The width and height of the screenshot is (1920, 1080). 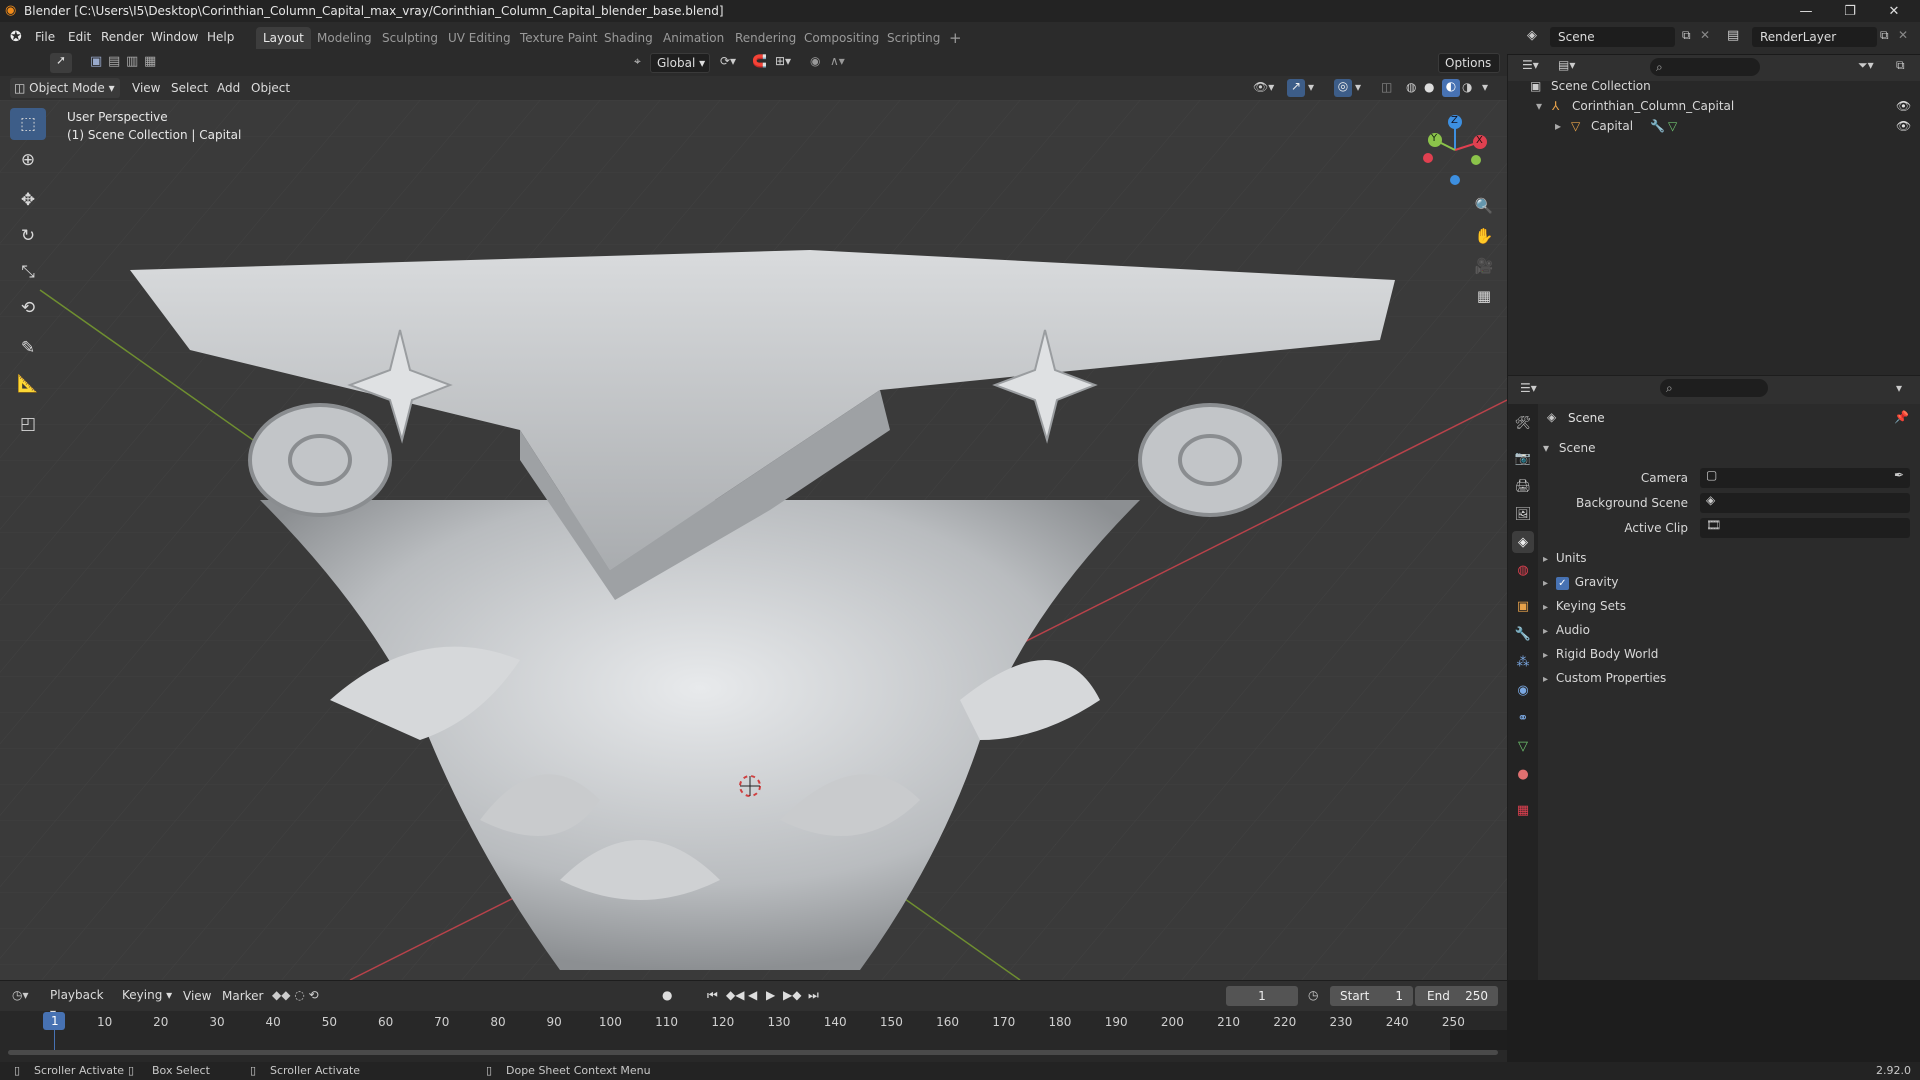 I want to click on blender-menu-icon: ✪, so click(x=16, y=37).